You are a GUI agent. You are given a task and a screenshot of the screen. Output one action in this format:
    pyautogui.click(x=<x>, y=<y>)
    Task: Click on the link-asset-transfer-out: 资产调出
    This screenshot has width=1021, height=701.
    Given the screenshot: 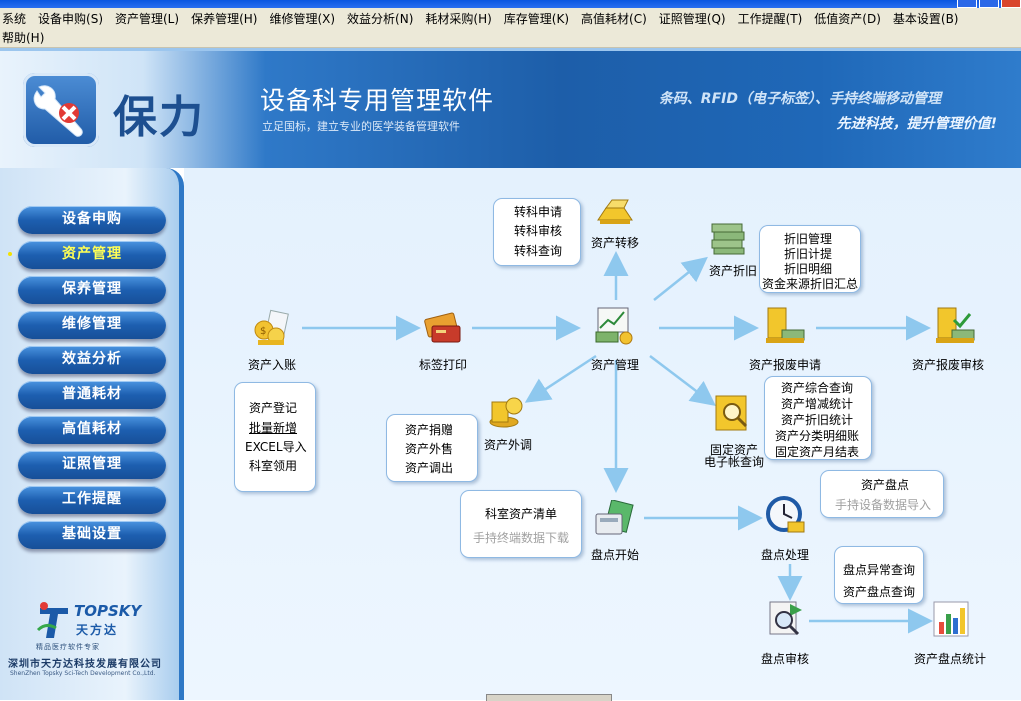 What is the action you would take?
    pyautogui.click(x=429, y=467)
    